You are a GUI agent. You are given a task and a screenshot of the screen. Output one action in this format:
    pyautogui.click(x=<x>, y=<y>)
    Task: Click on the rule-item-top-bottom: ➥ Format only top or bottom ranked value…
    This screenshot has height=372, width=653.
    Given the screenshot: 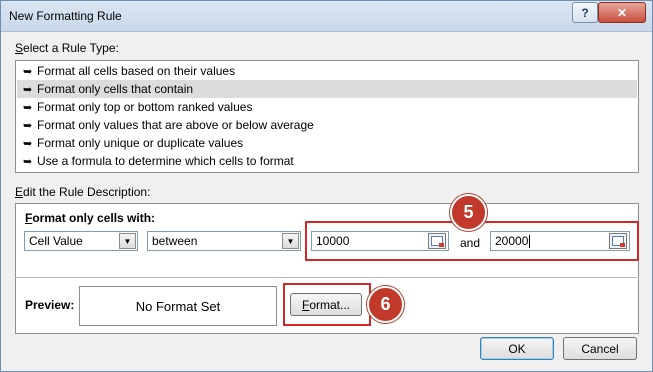 What is the action you would take?
    pyautogui.click(x=327, y=107)
    